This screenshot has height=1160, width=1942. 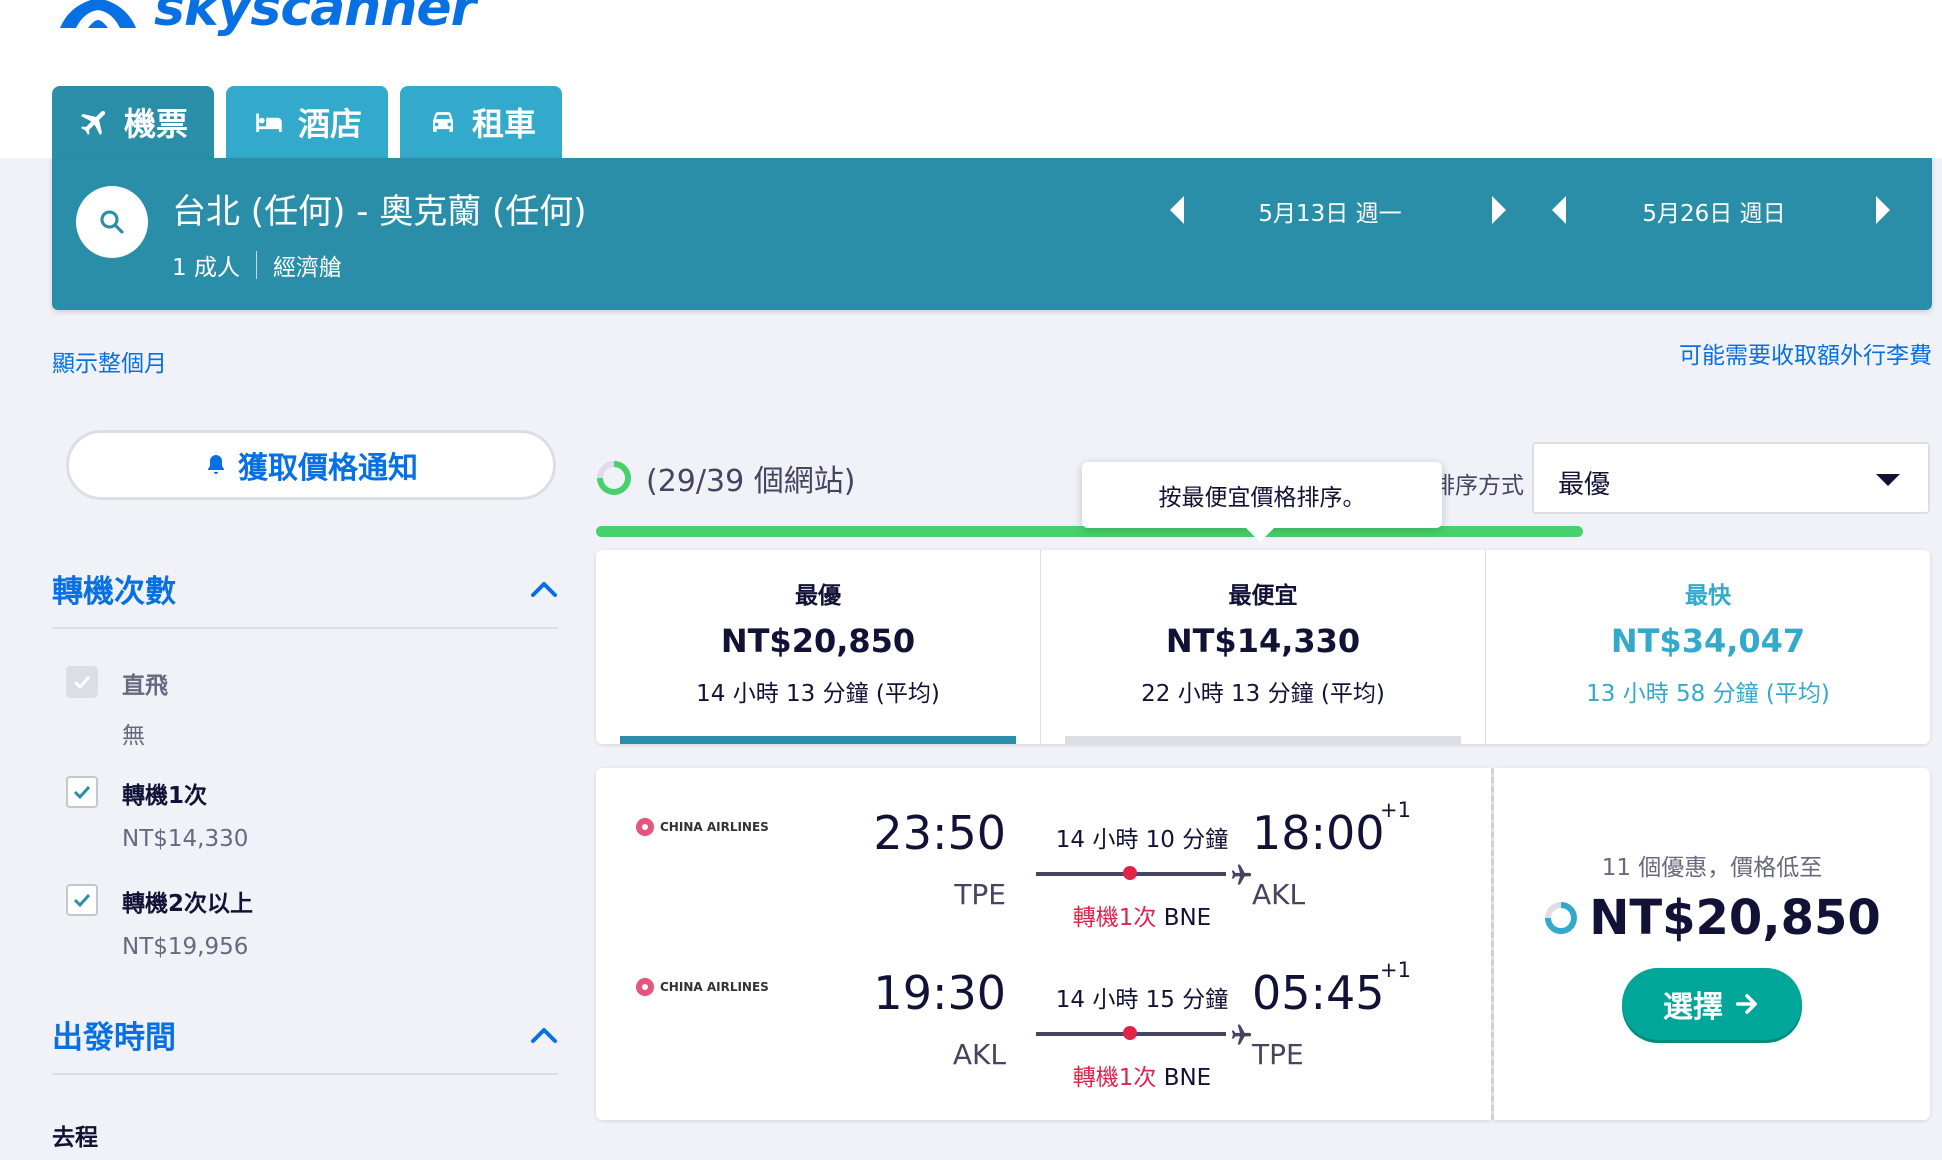 What do you see at coordinates (1888, 480) in the screenshot?
I see `caret-down-icon` at bounding box center [1888, 480].